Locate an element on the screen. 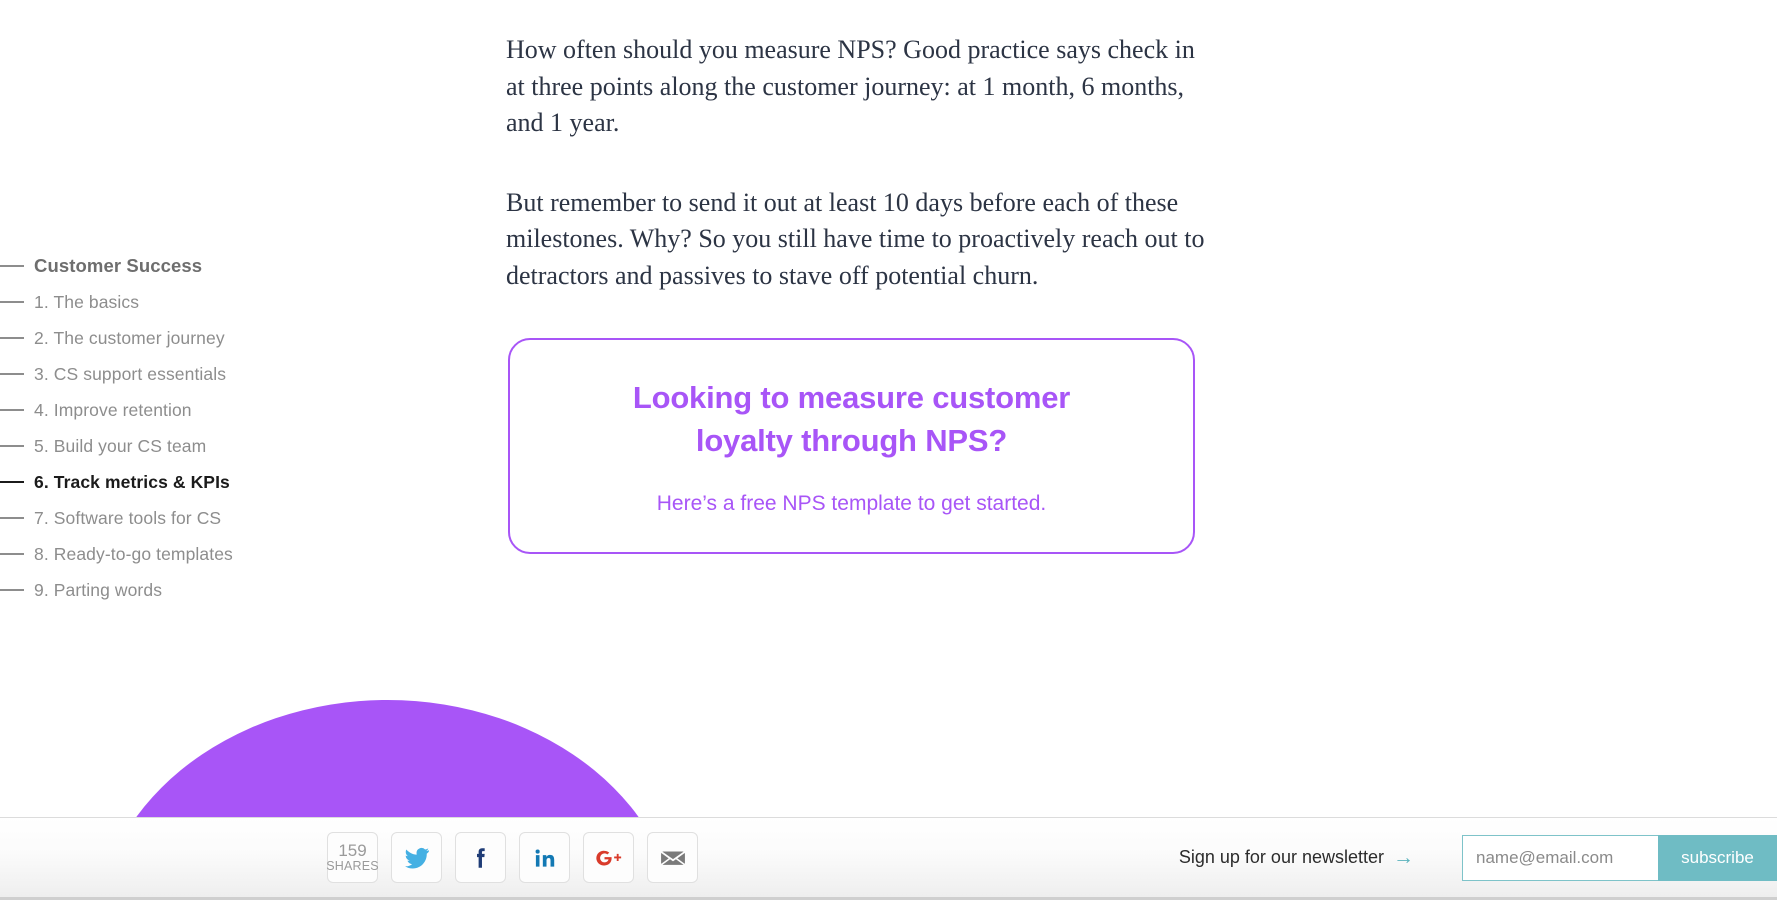 This screenshot has width=1777, height=900. linkedin-icon is located at coordinates (544, 858).